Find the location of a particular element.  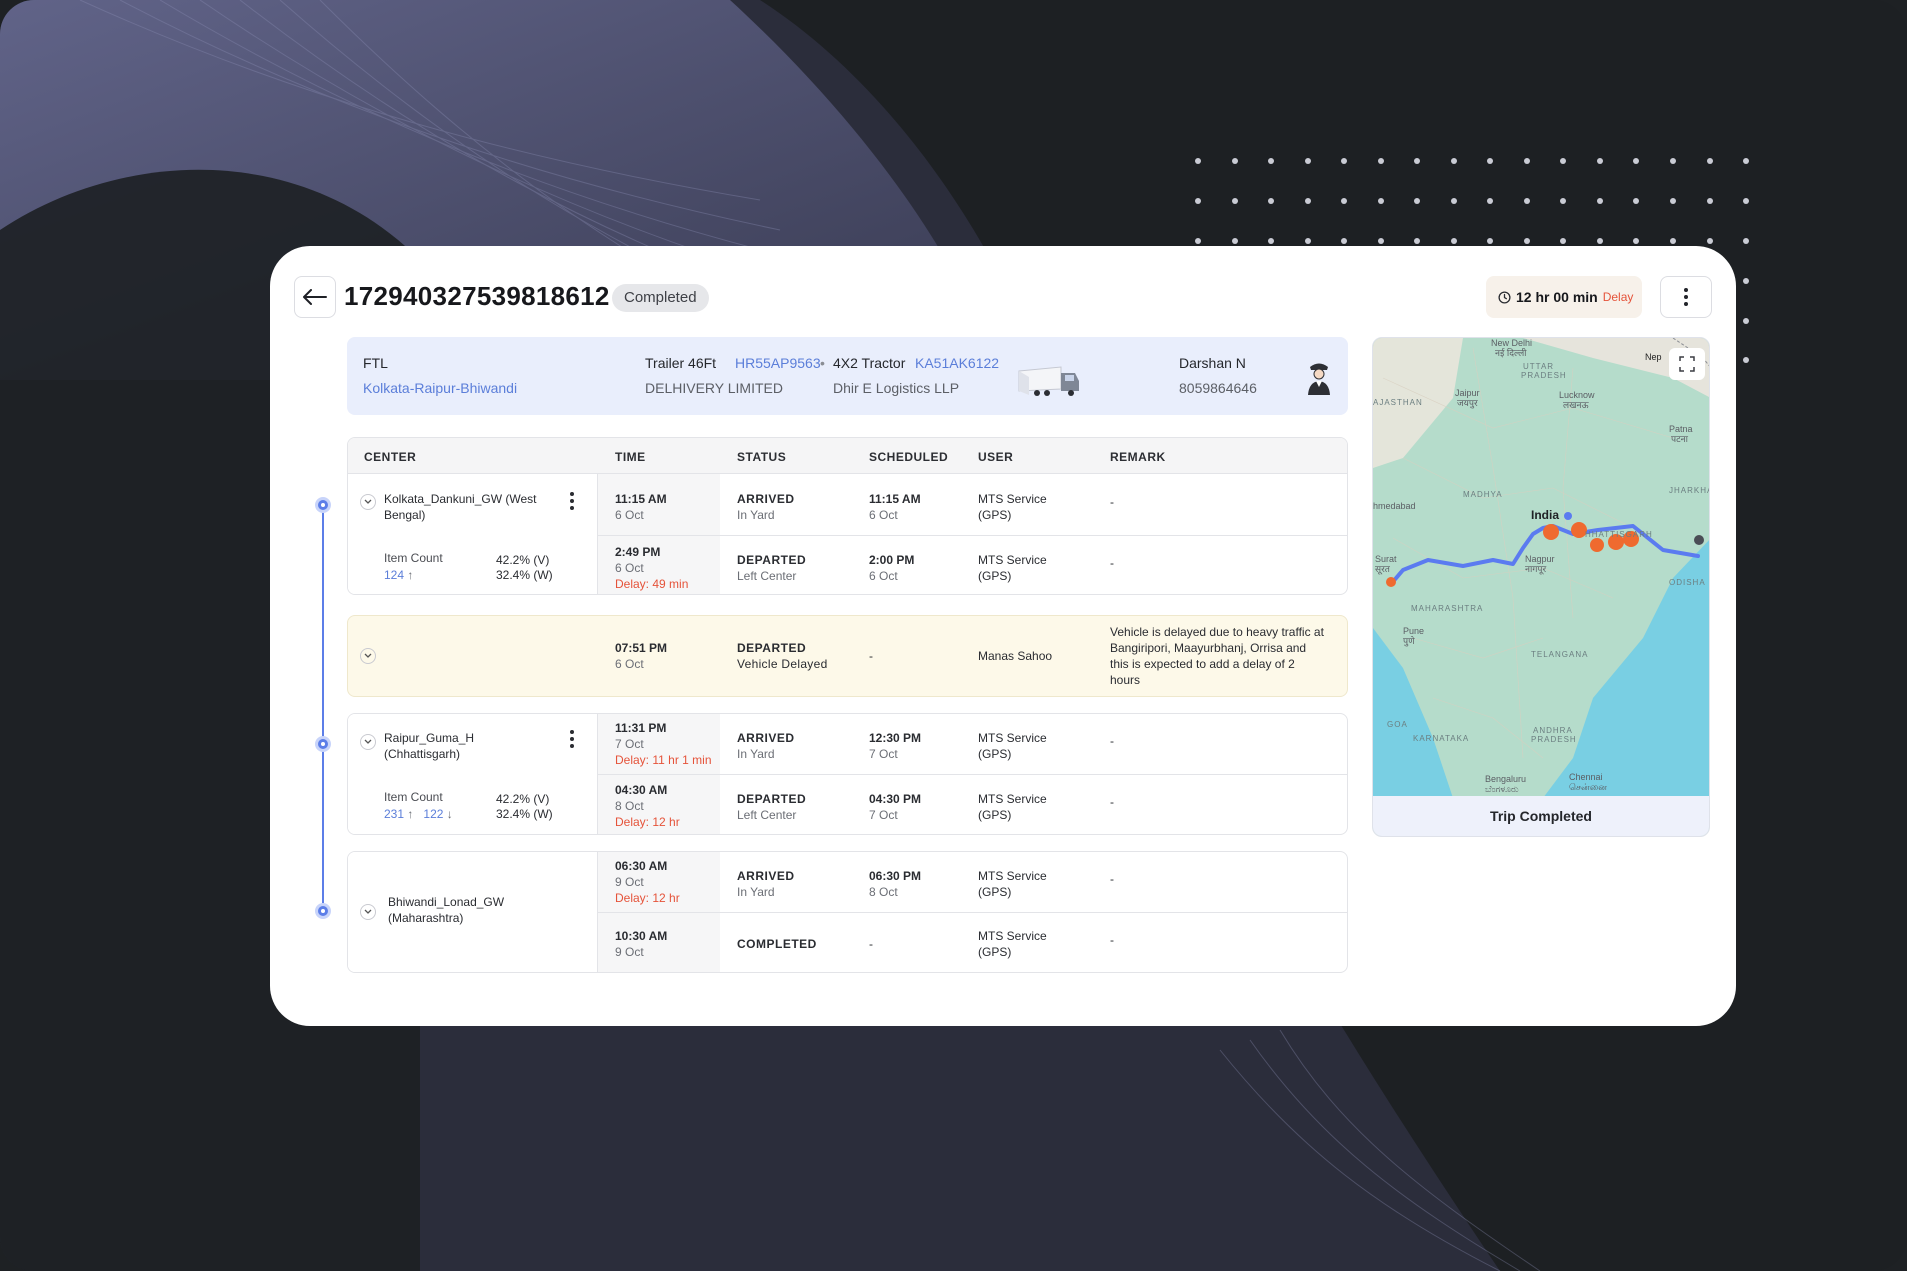

map-label-pune: Pune is located at coordinates (1414, 631).